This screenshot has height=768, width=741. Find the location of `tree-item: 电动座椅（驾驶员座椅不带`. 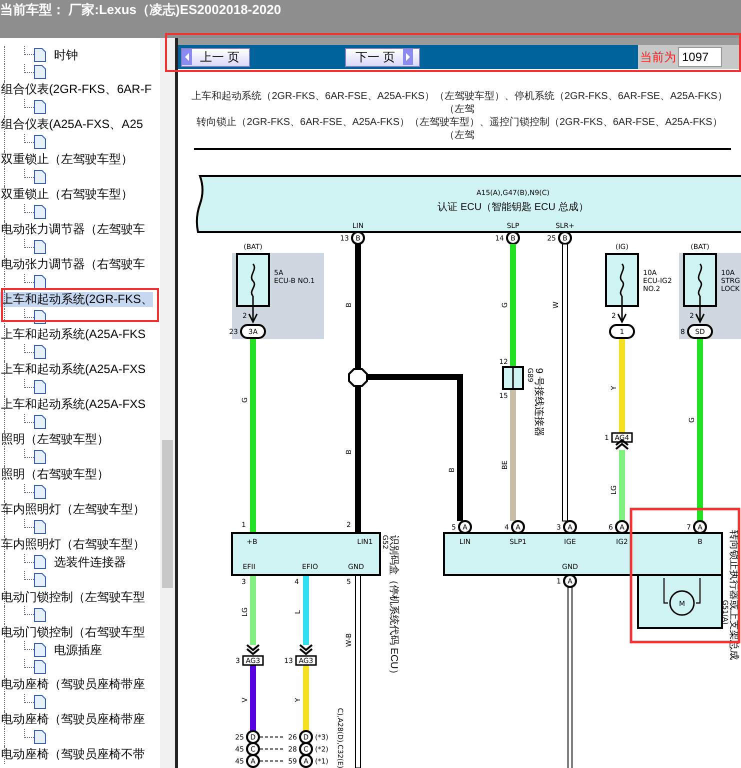

tree-item: 电动座椅（驾驶员座椅不带 is located at coordinates (72, 754).